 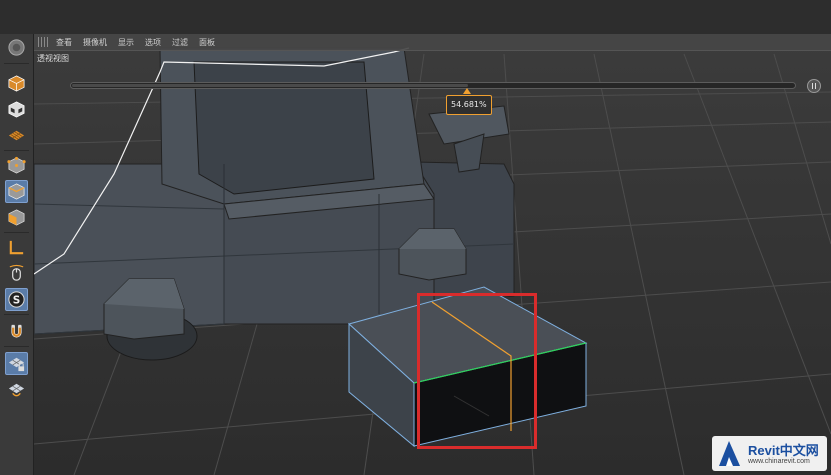 What do you see at coordinates (16, 217) in the screenshot?
I see `polygons-mode-icon` at bounding box center [16, 217].